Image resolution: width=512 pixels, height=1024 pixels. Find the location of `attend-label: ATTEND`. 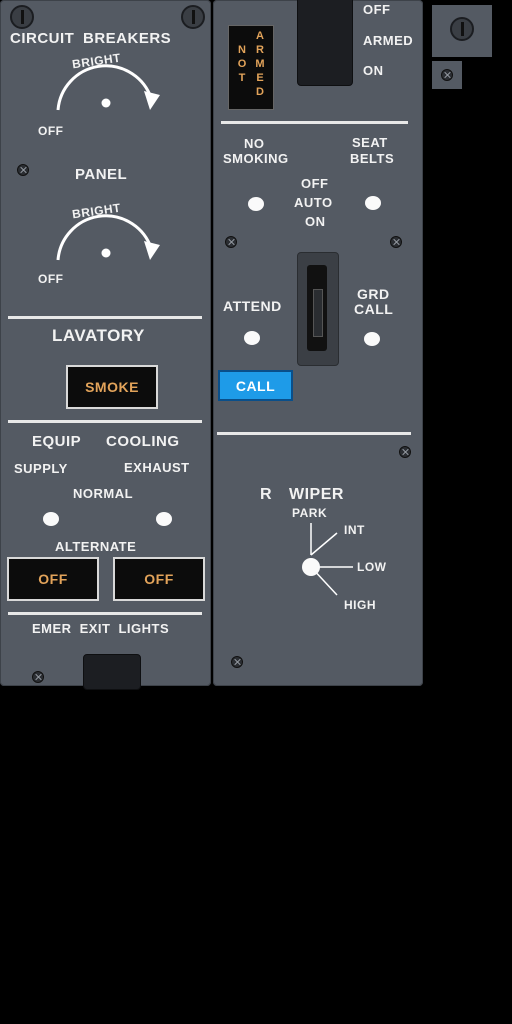

attend-label: ATTEND is located at coordinates (252, 306).